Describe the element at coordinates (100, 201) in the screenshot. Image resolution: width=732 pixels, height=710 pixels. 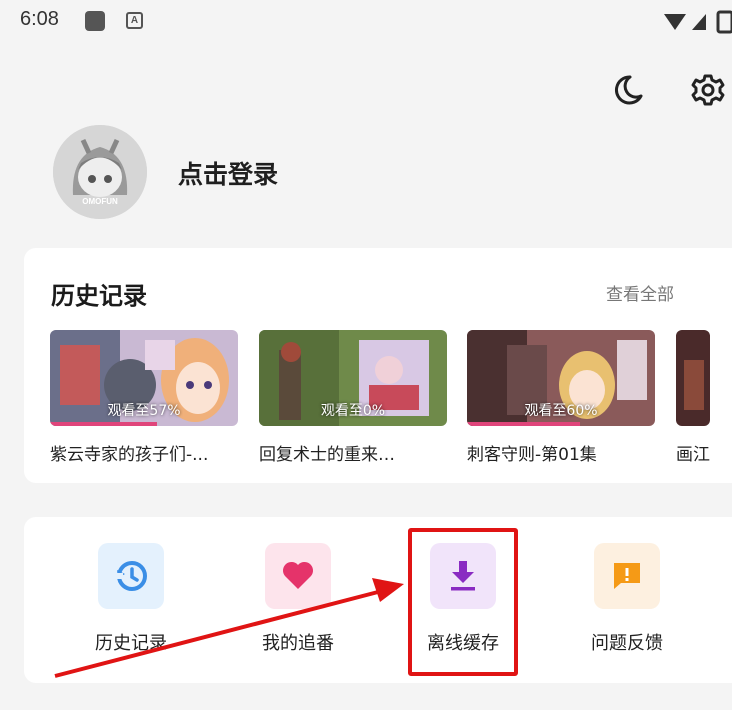
I see `avatar-caption: OMOFUN` at that location.